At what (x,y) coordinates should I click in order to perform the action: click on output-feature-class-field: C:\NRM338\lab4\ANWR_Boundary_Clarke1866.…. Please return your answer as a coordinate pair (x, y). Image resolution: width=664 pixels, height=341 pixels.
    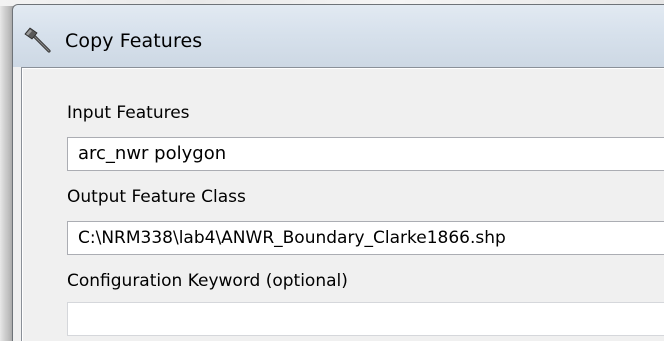
    Looking at the image, I should click on (365, 238).